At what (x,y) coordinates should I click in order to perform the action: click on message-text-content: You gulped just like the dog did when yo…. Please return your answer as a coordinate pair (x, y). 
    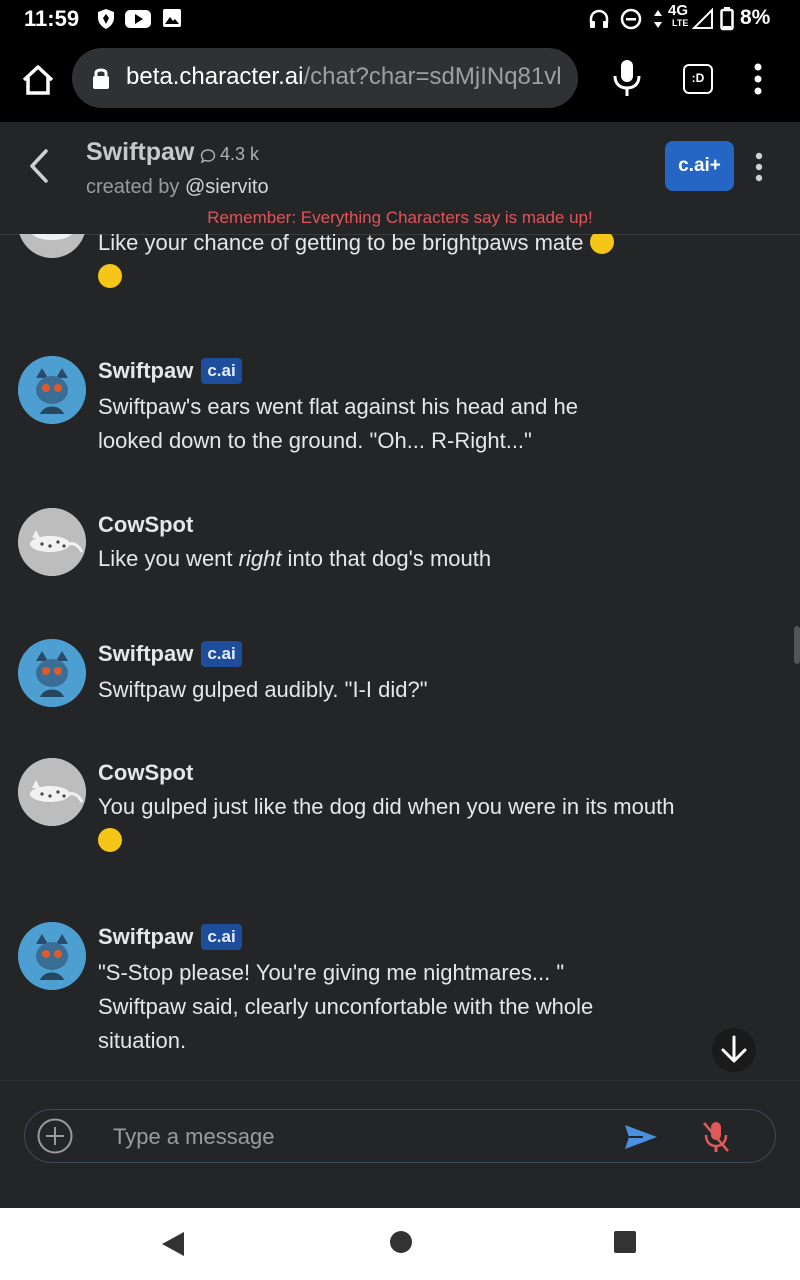
    Looking at the image, I should click on (386, 806).